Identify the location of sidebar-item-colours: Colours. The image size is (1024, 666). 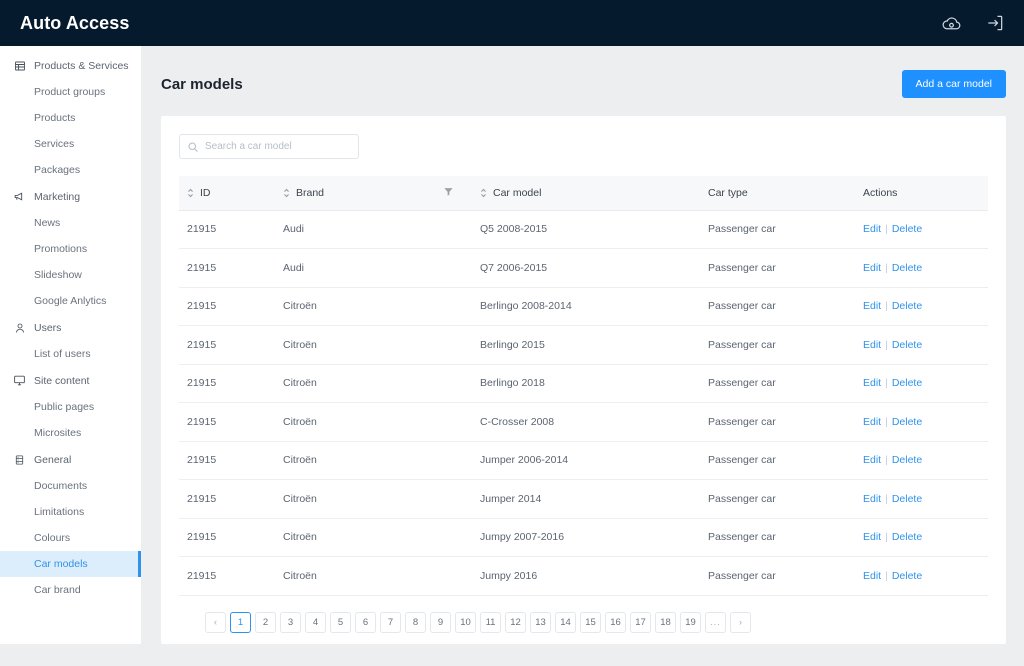
(70, 538).